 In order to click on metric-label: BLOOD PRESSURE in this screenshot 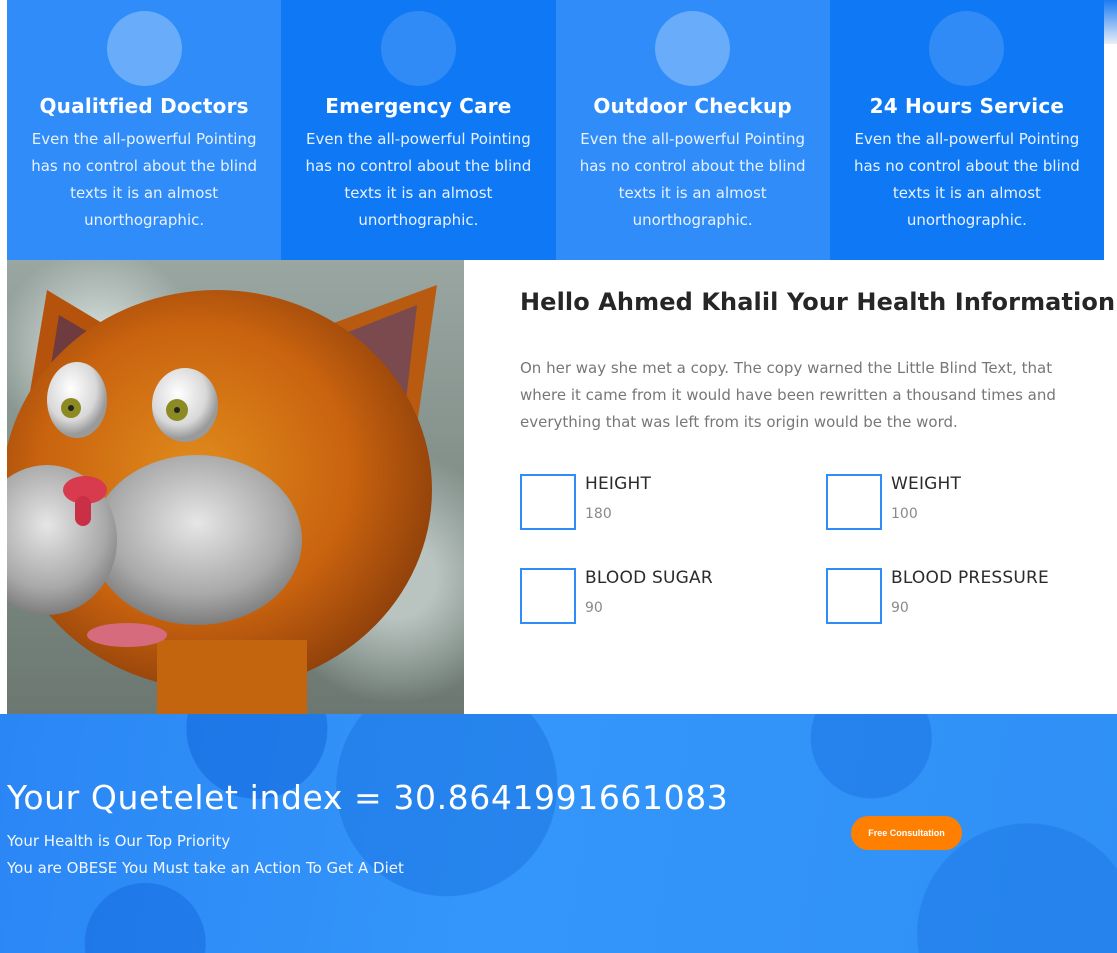, I will do `click(970, 578)`.